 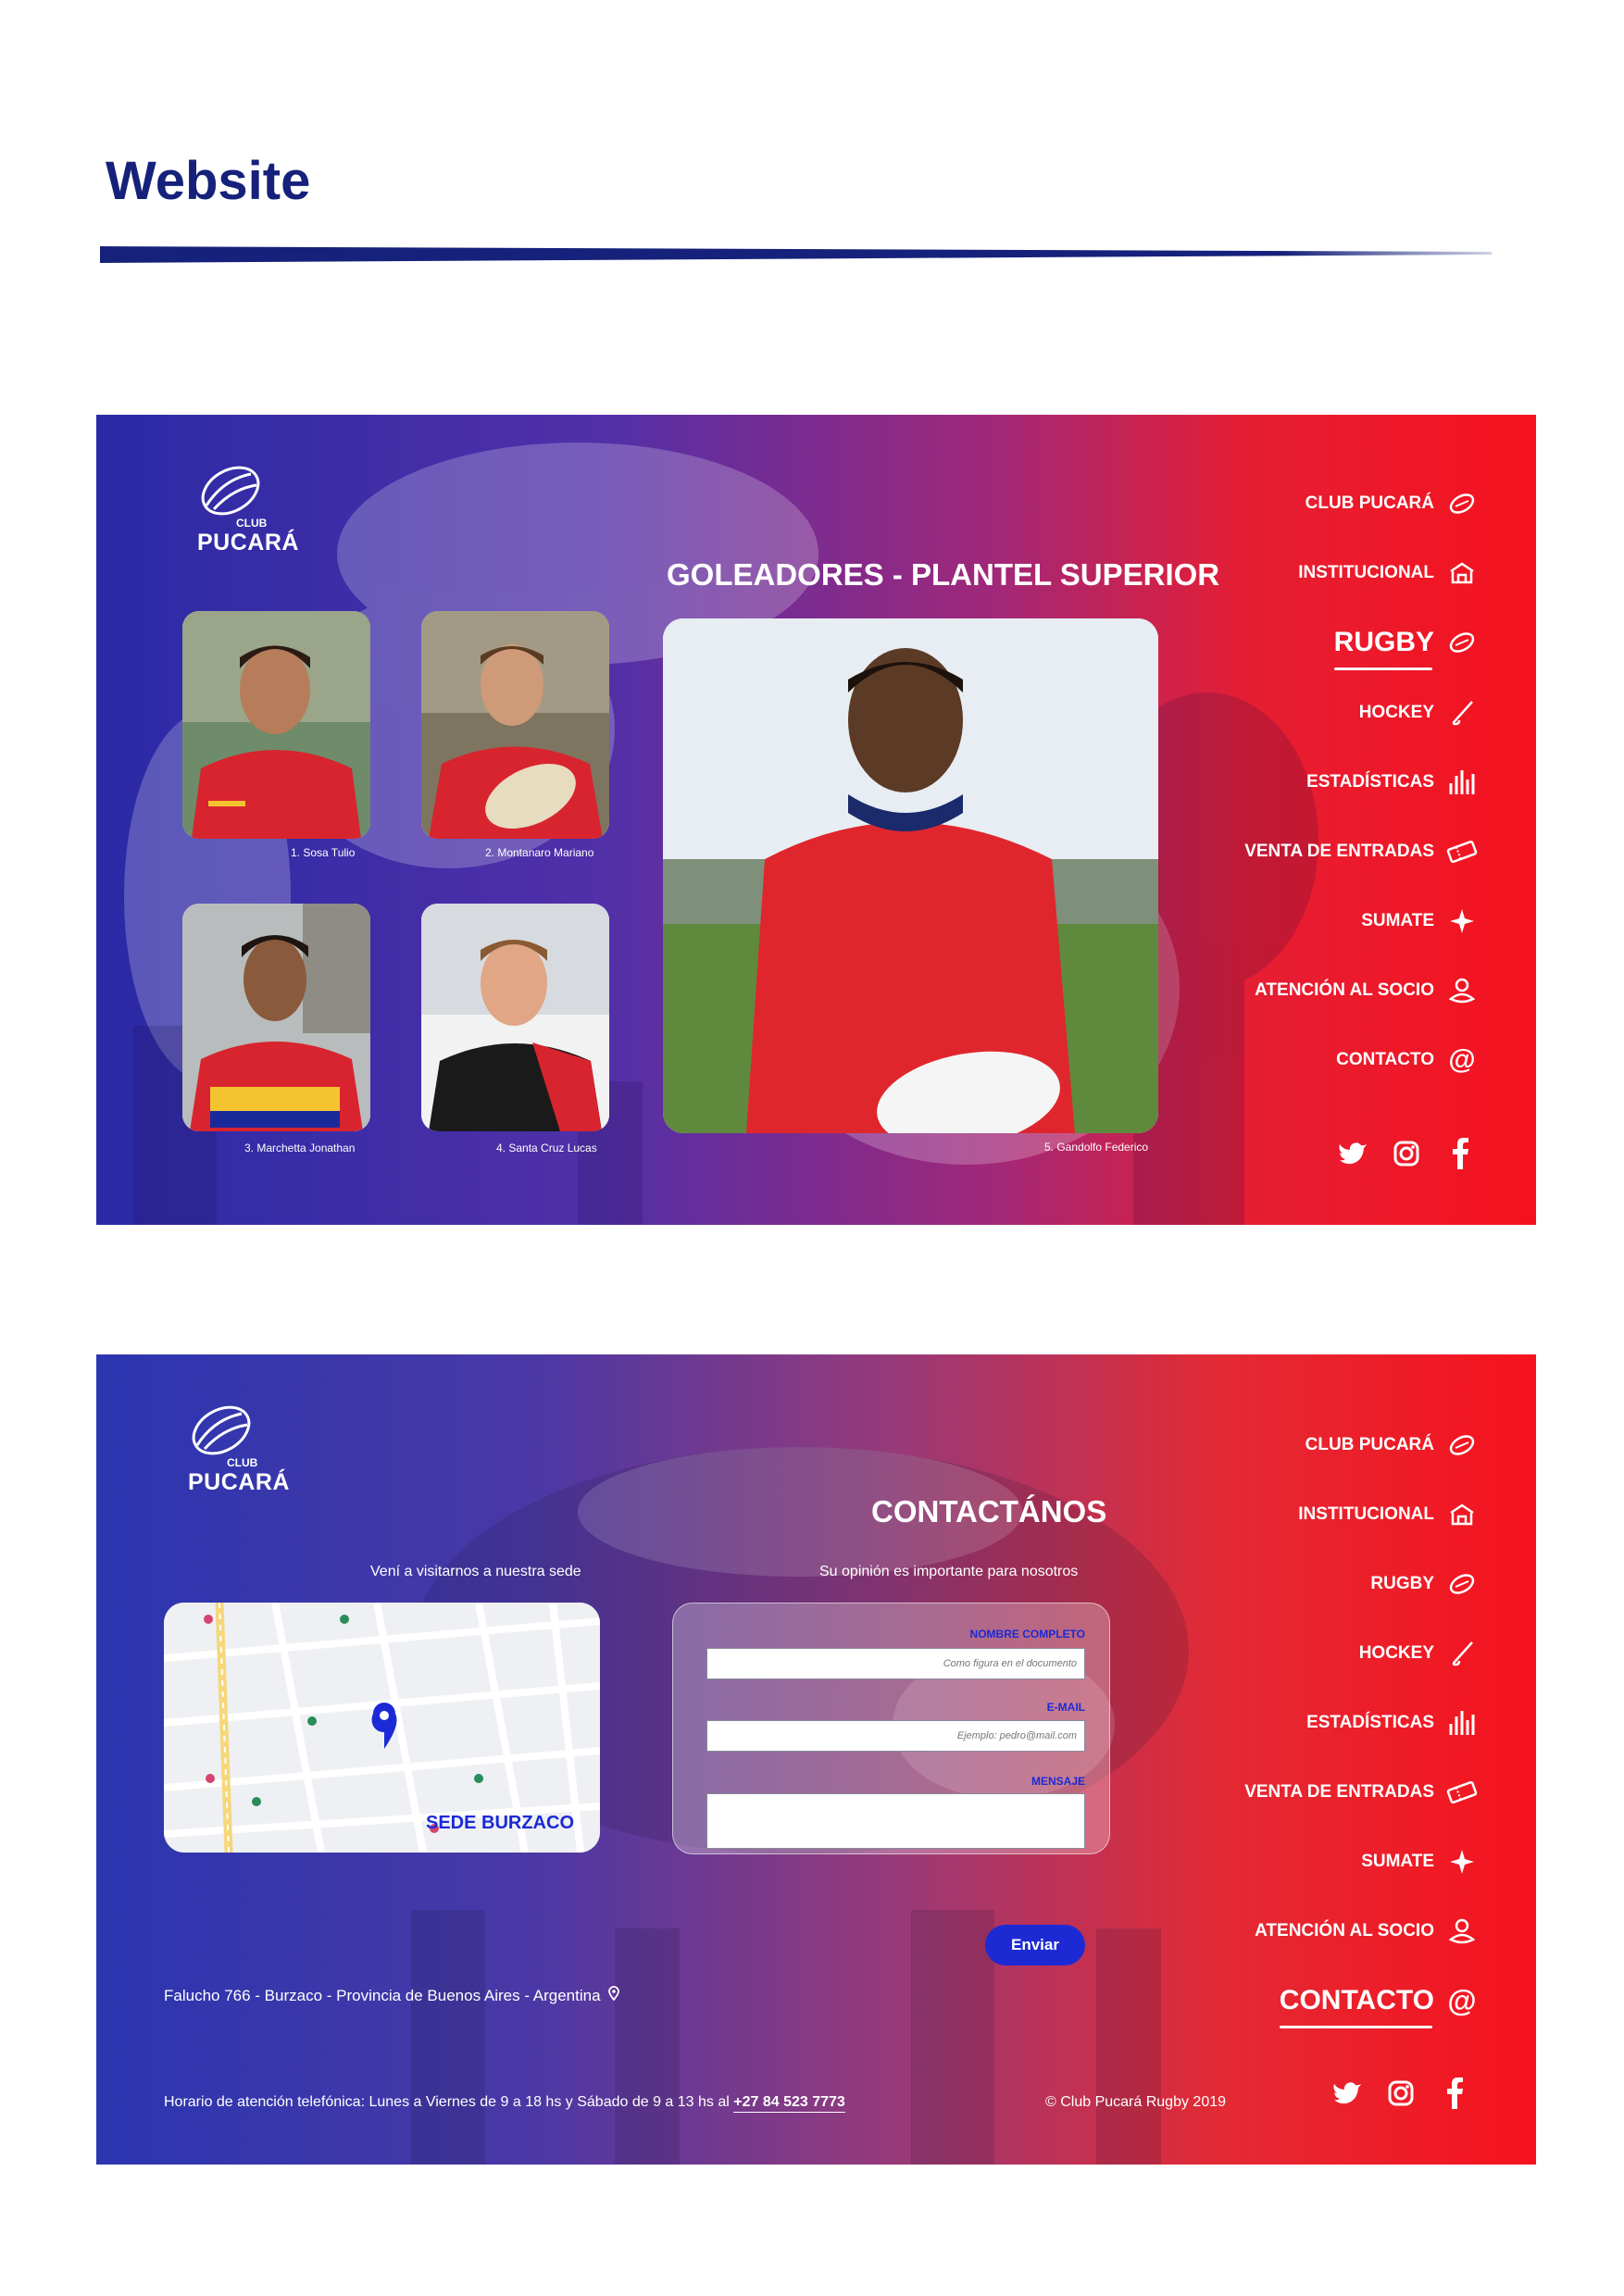 What do you see at coordinates (1065, 1707) in the screenshot?
I see `email-label: E-MAIL` at bounding box center [1065, 1707].